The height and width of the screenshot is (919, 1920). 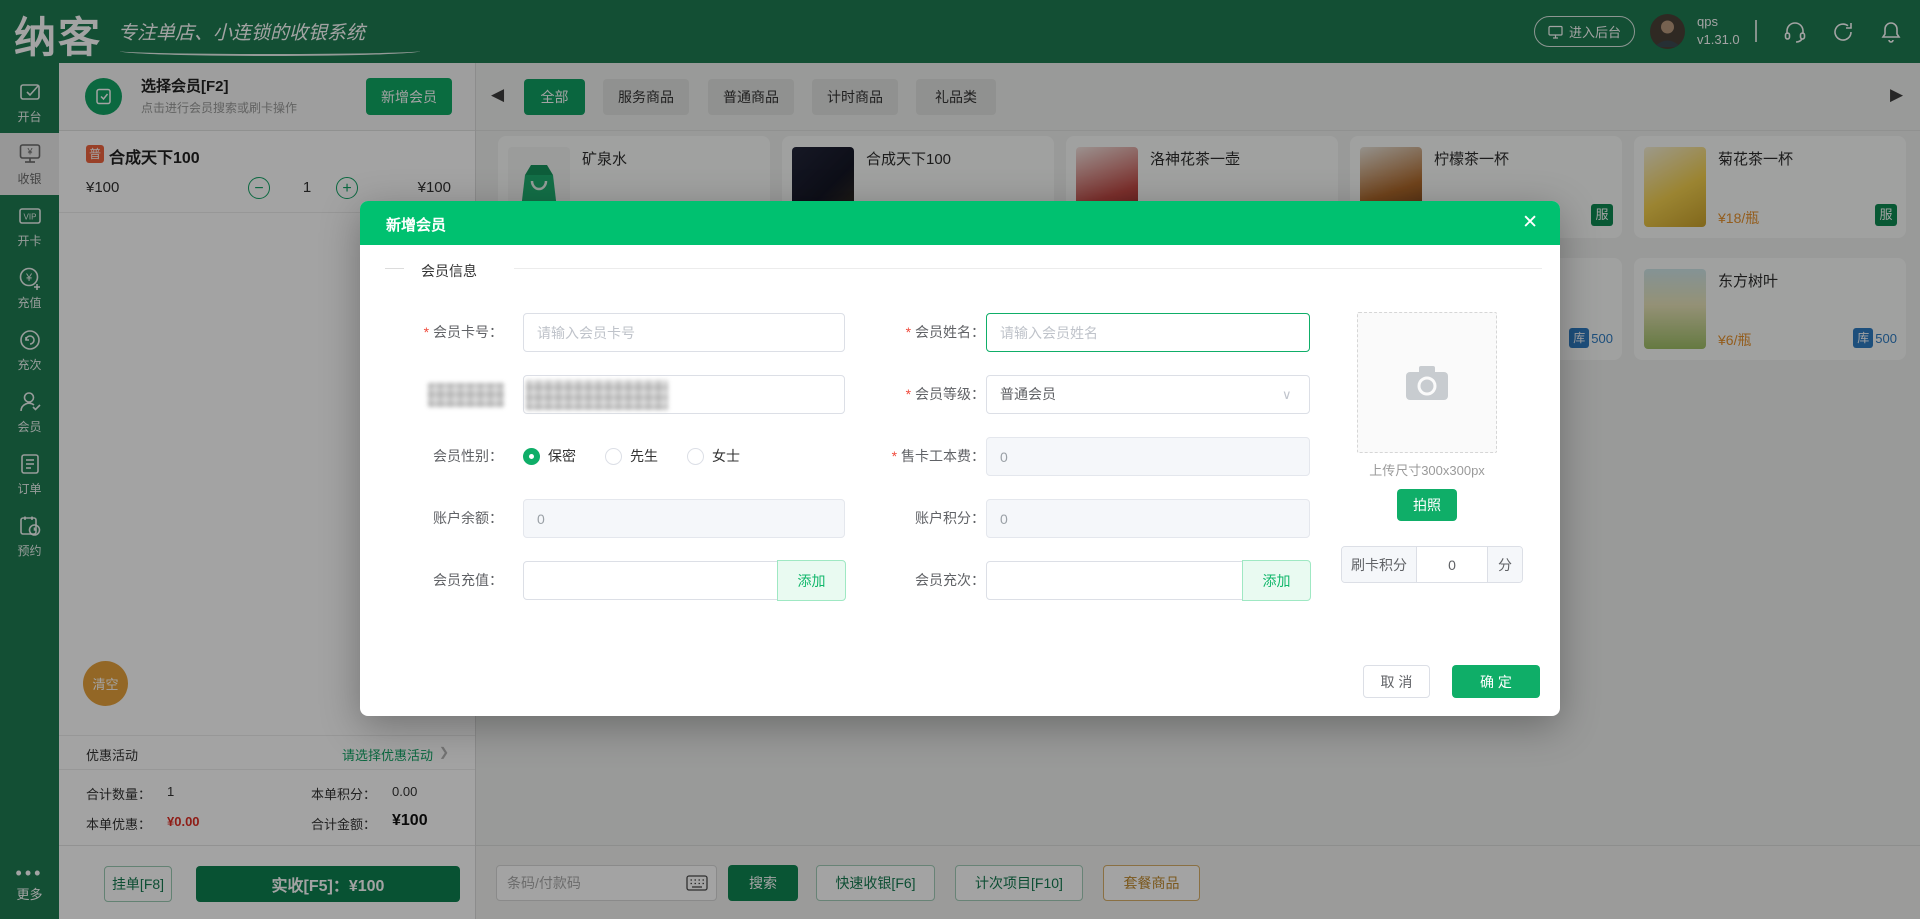 I want to click on recharge-times-label: 会员充次：, so click(x=950, y=580).